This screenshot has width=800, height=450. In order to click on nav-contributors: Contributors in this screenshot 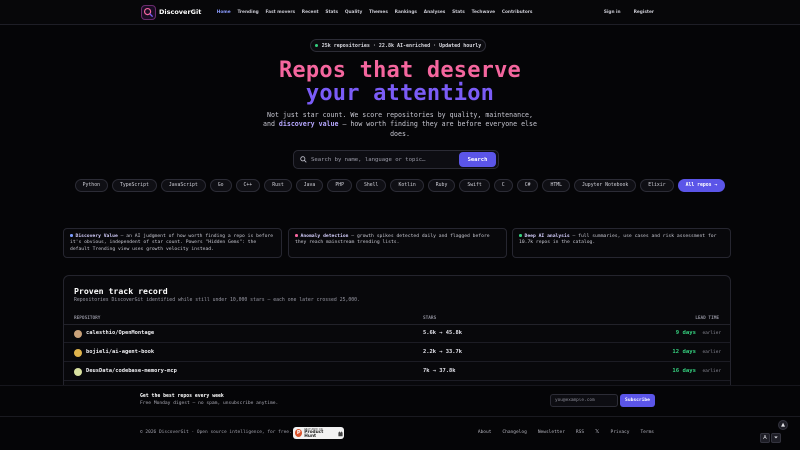, I will do `click(516, 12)`.